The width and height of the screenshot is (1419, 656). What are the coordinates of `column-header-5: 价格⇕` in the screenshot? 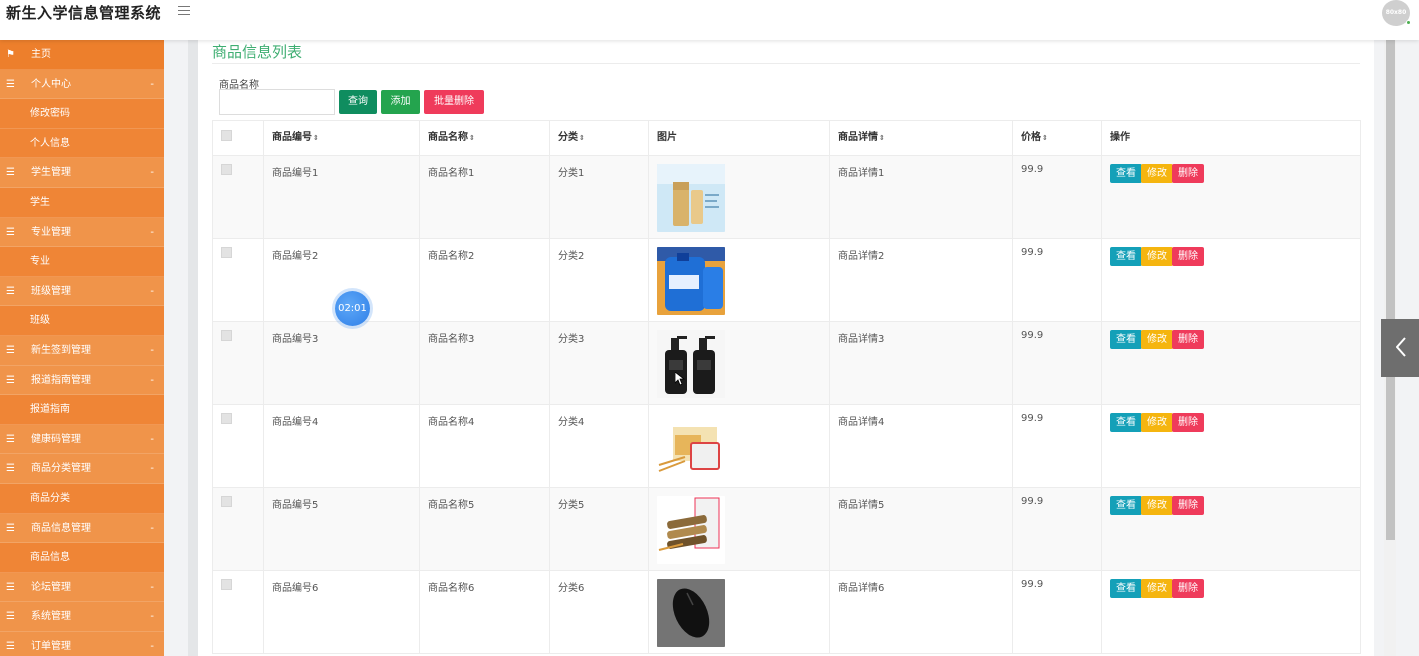 It's located at (1057, 138).